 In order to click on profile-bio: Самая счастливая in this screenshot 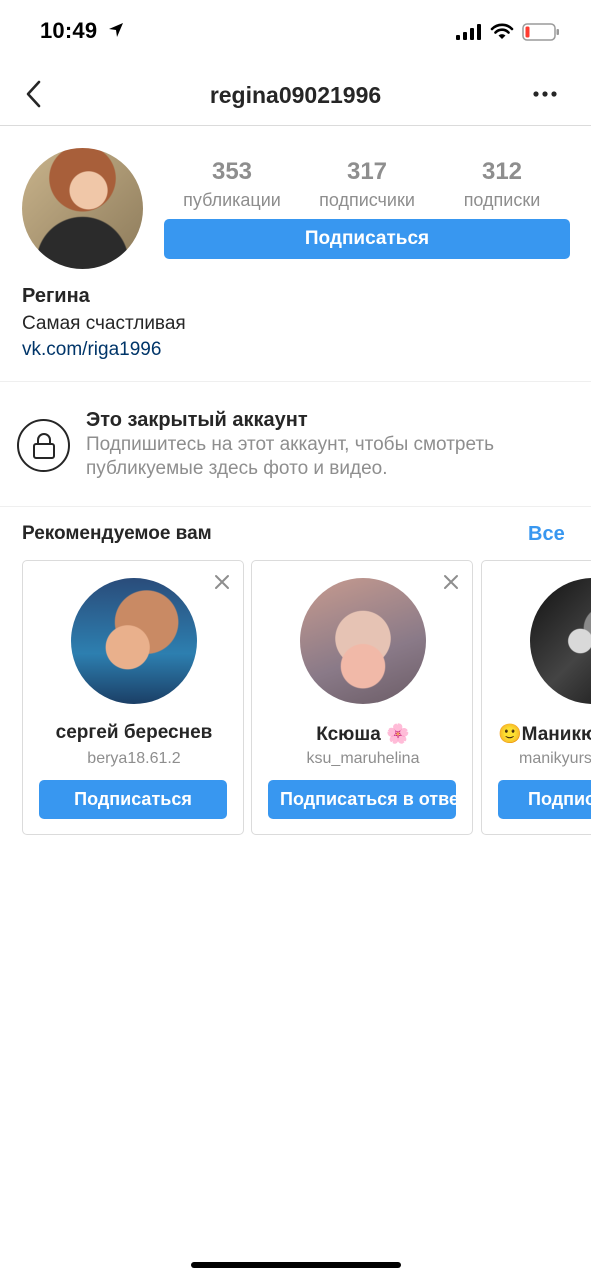, I will do `click(104, 323)`.